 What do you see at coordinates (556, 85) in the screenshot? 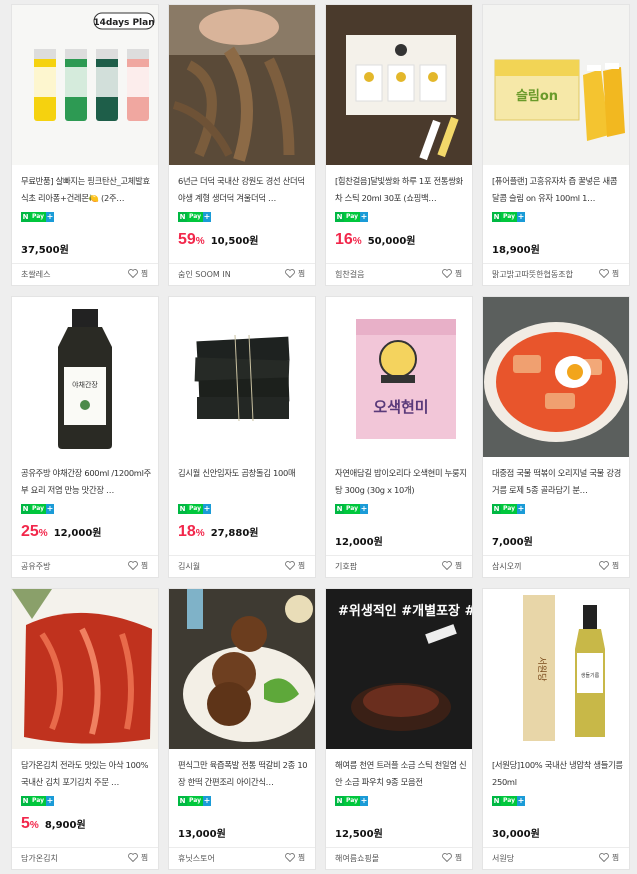
I see `product-image: 슬림on` at bounding box center [556, 85].